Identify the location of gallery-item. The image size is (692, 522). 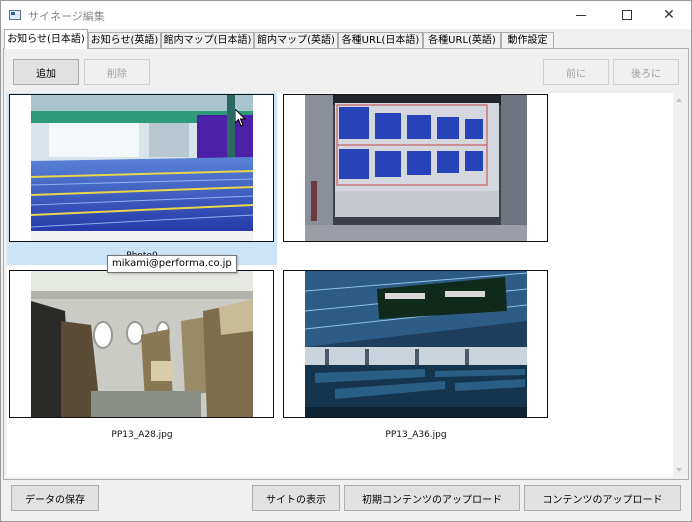
(416, 179).